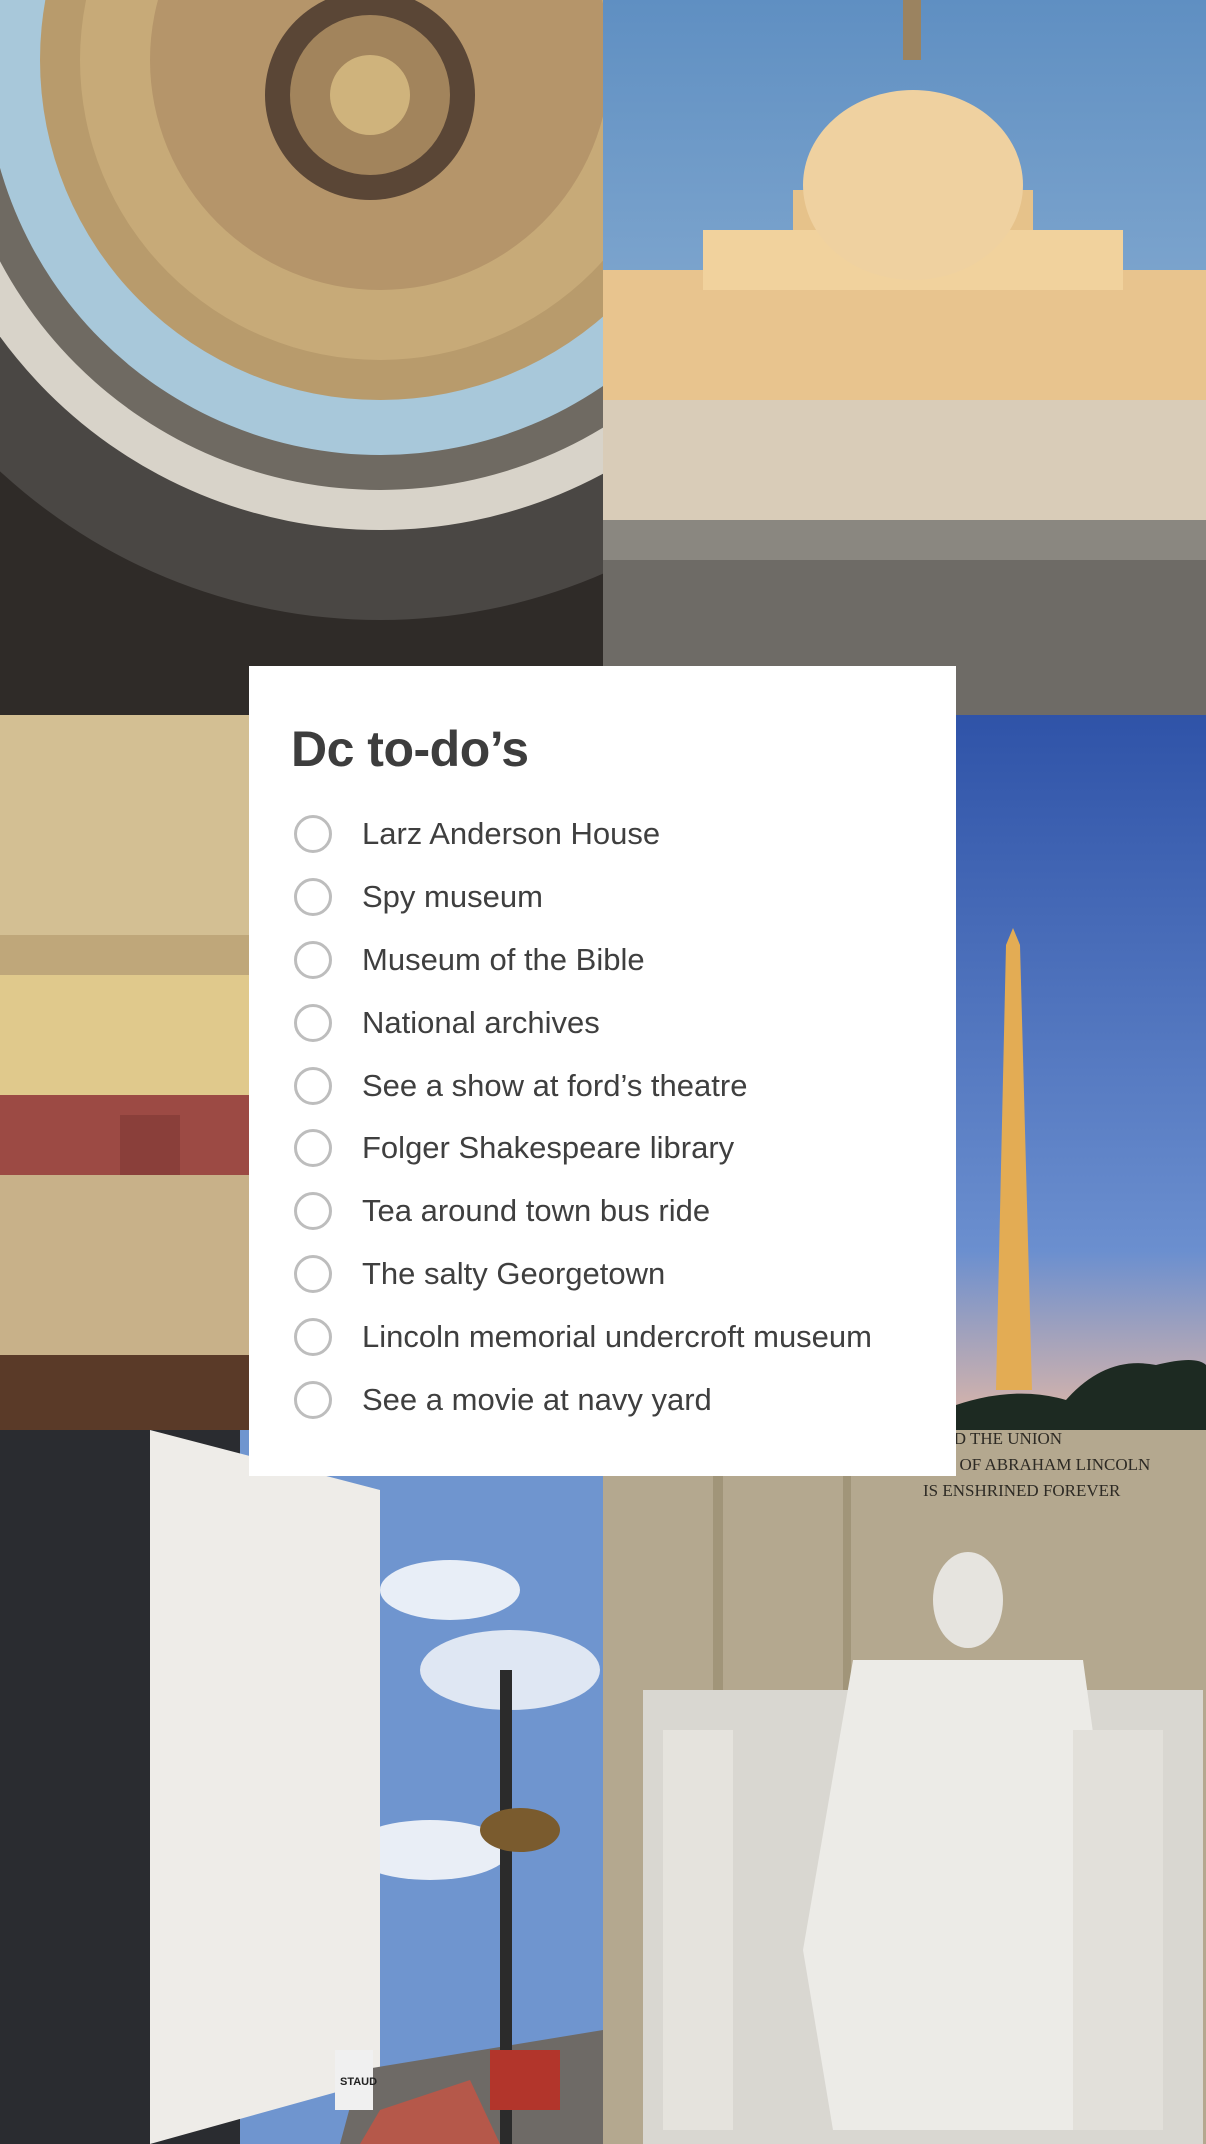 This screenshot has width=1206, height=2144. What do you see at coordinates (503, 960) in the screenshot?
I see `todo-item-label: Museum of the Bible` at bounding box center [503, 960].